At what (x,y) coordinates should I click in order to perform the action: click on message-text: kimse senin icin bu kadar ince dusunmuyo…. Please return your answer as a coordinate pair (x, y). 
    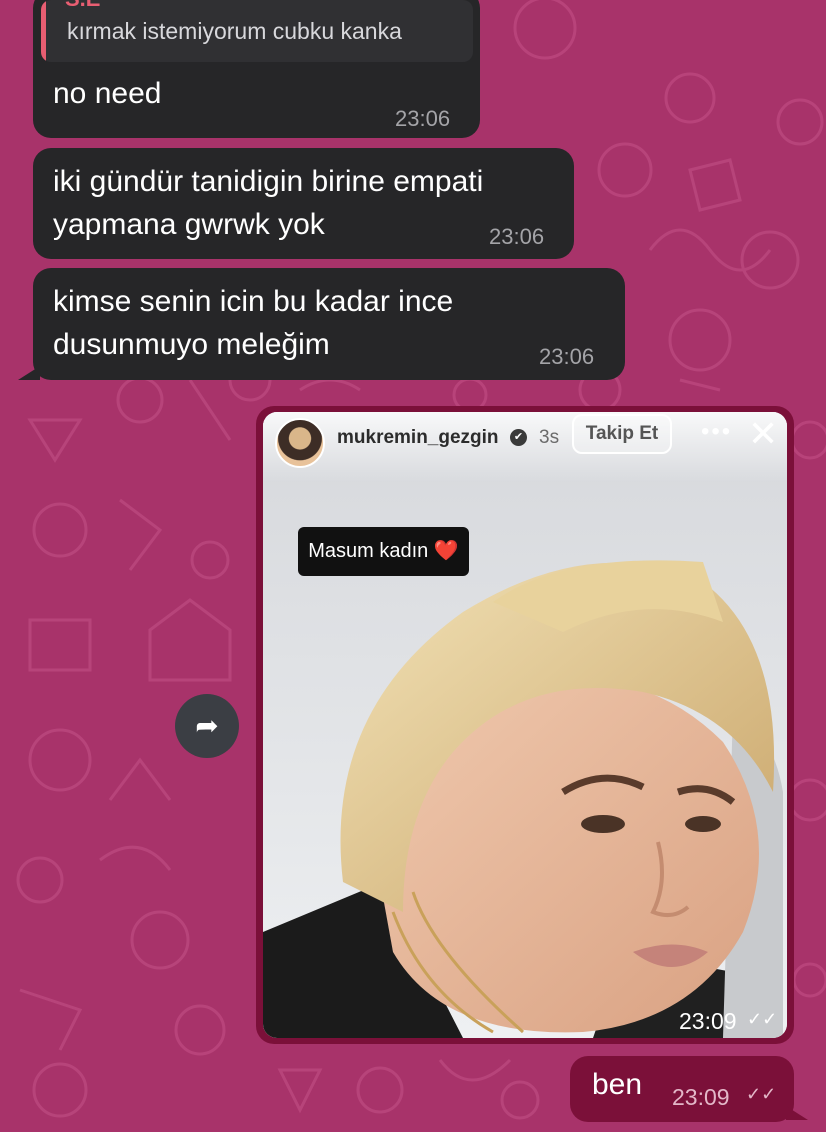
    Looking at the image, I should click on (253, 323).